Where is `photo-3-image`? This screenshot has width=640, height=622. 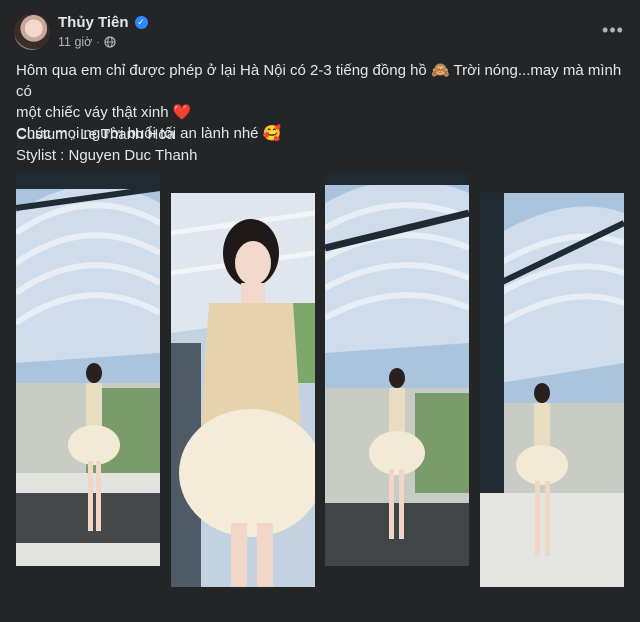 photo-3-image is located at coordinates (397, 369).